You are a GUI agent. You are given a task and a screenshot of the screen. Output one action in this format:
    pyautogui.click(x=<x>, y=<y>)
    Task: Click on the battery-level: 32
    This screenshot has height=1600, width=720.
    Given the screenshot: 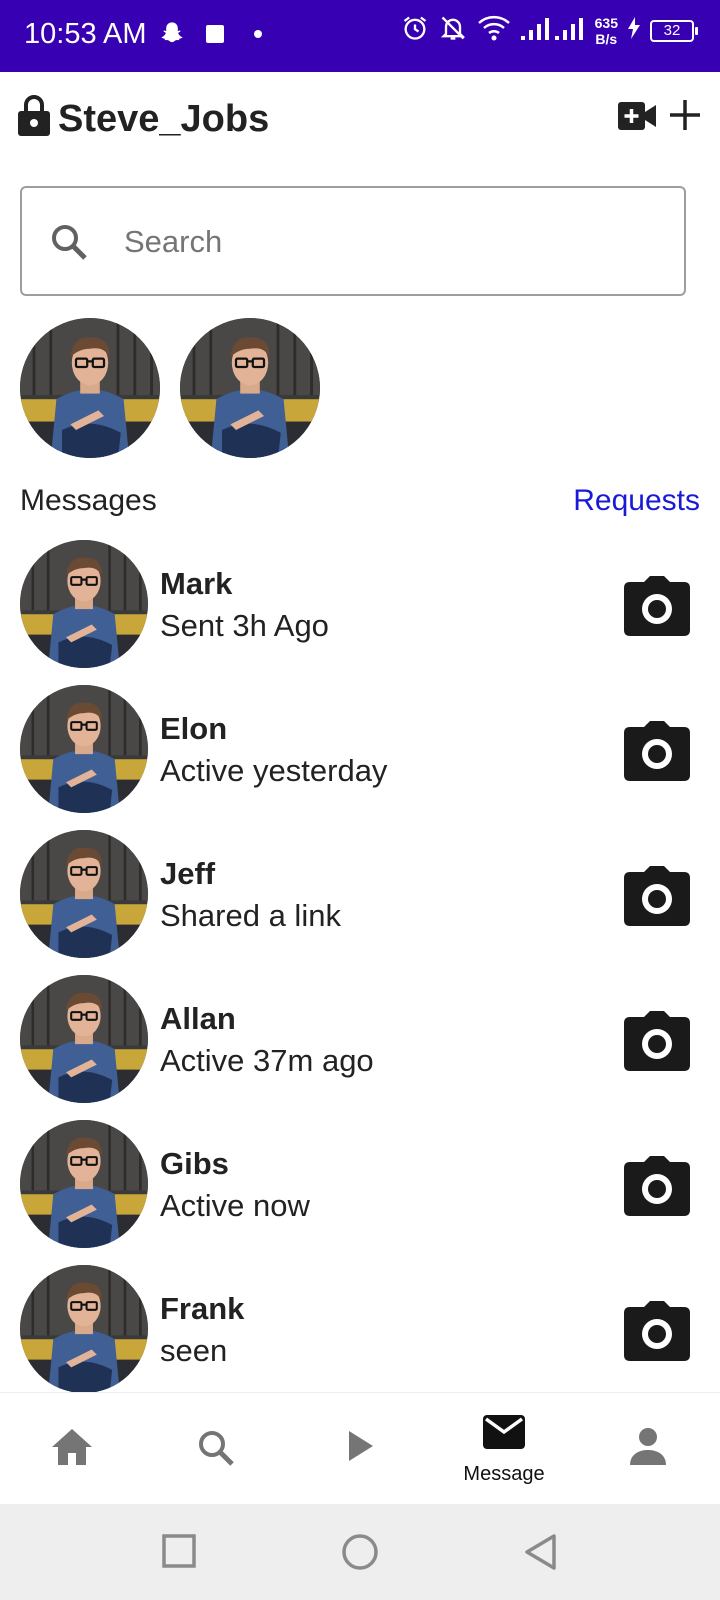 What is the action you would take?
    pyautogui.click(x=674, y=30)
    